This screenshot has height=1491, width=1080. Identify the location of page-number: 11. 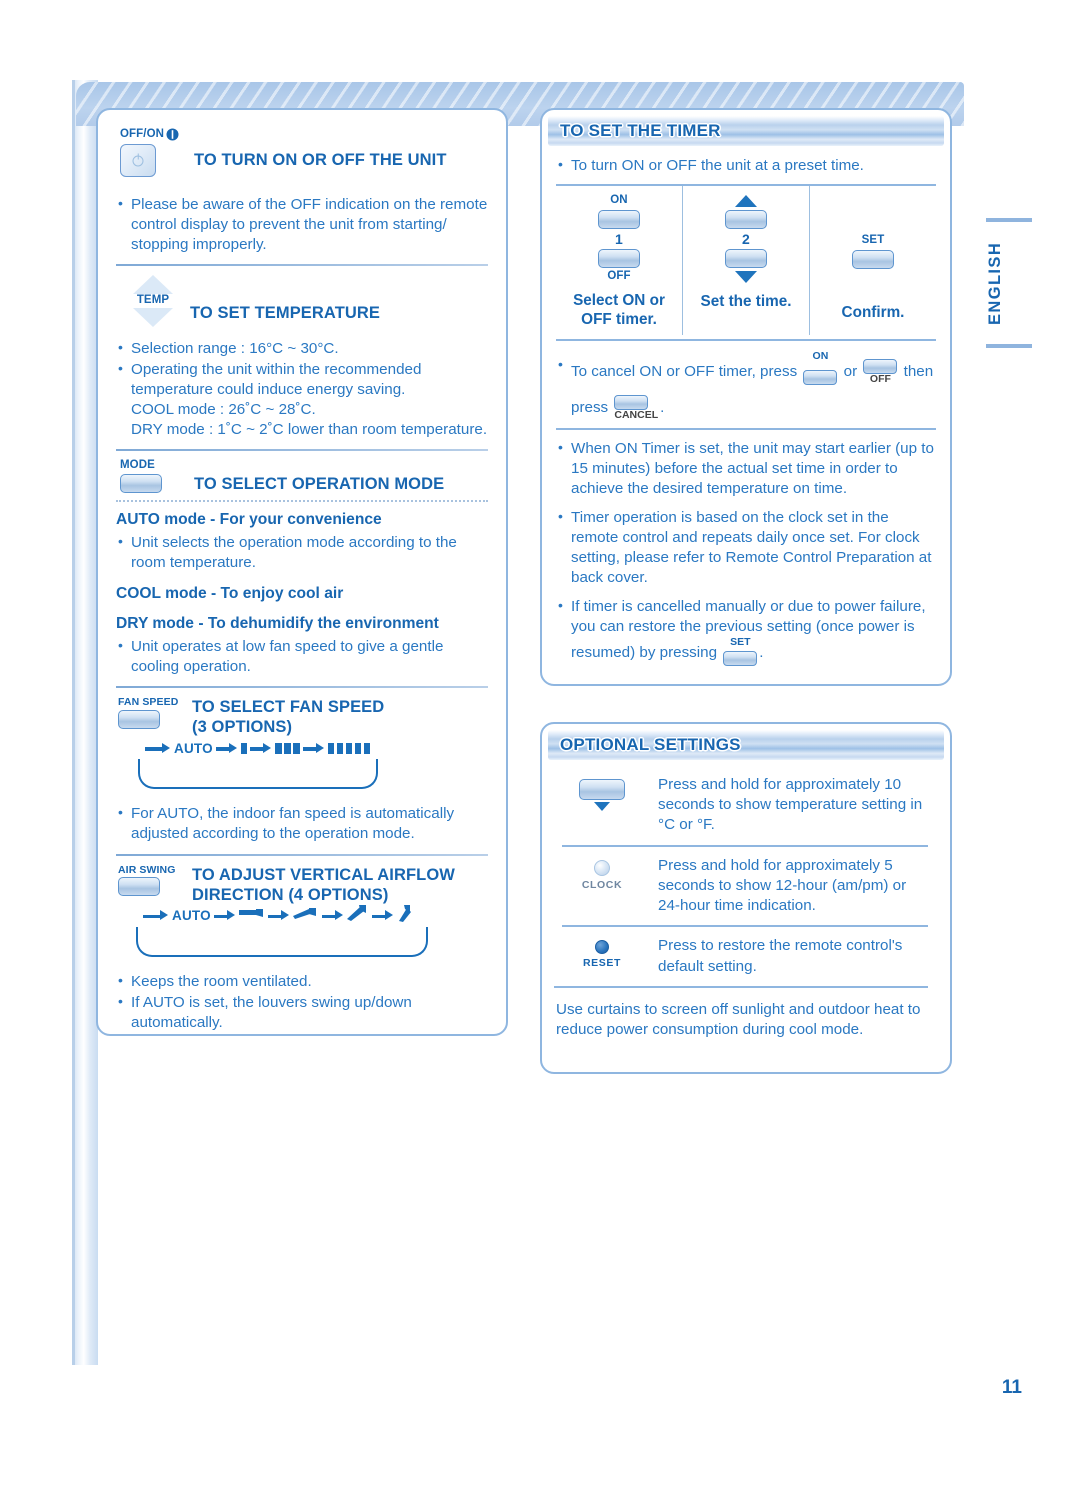
(1011, 1387).